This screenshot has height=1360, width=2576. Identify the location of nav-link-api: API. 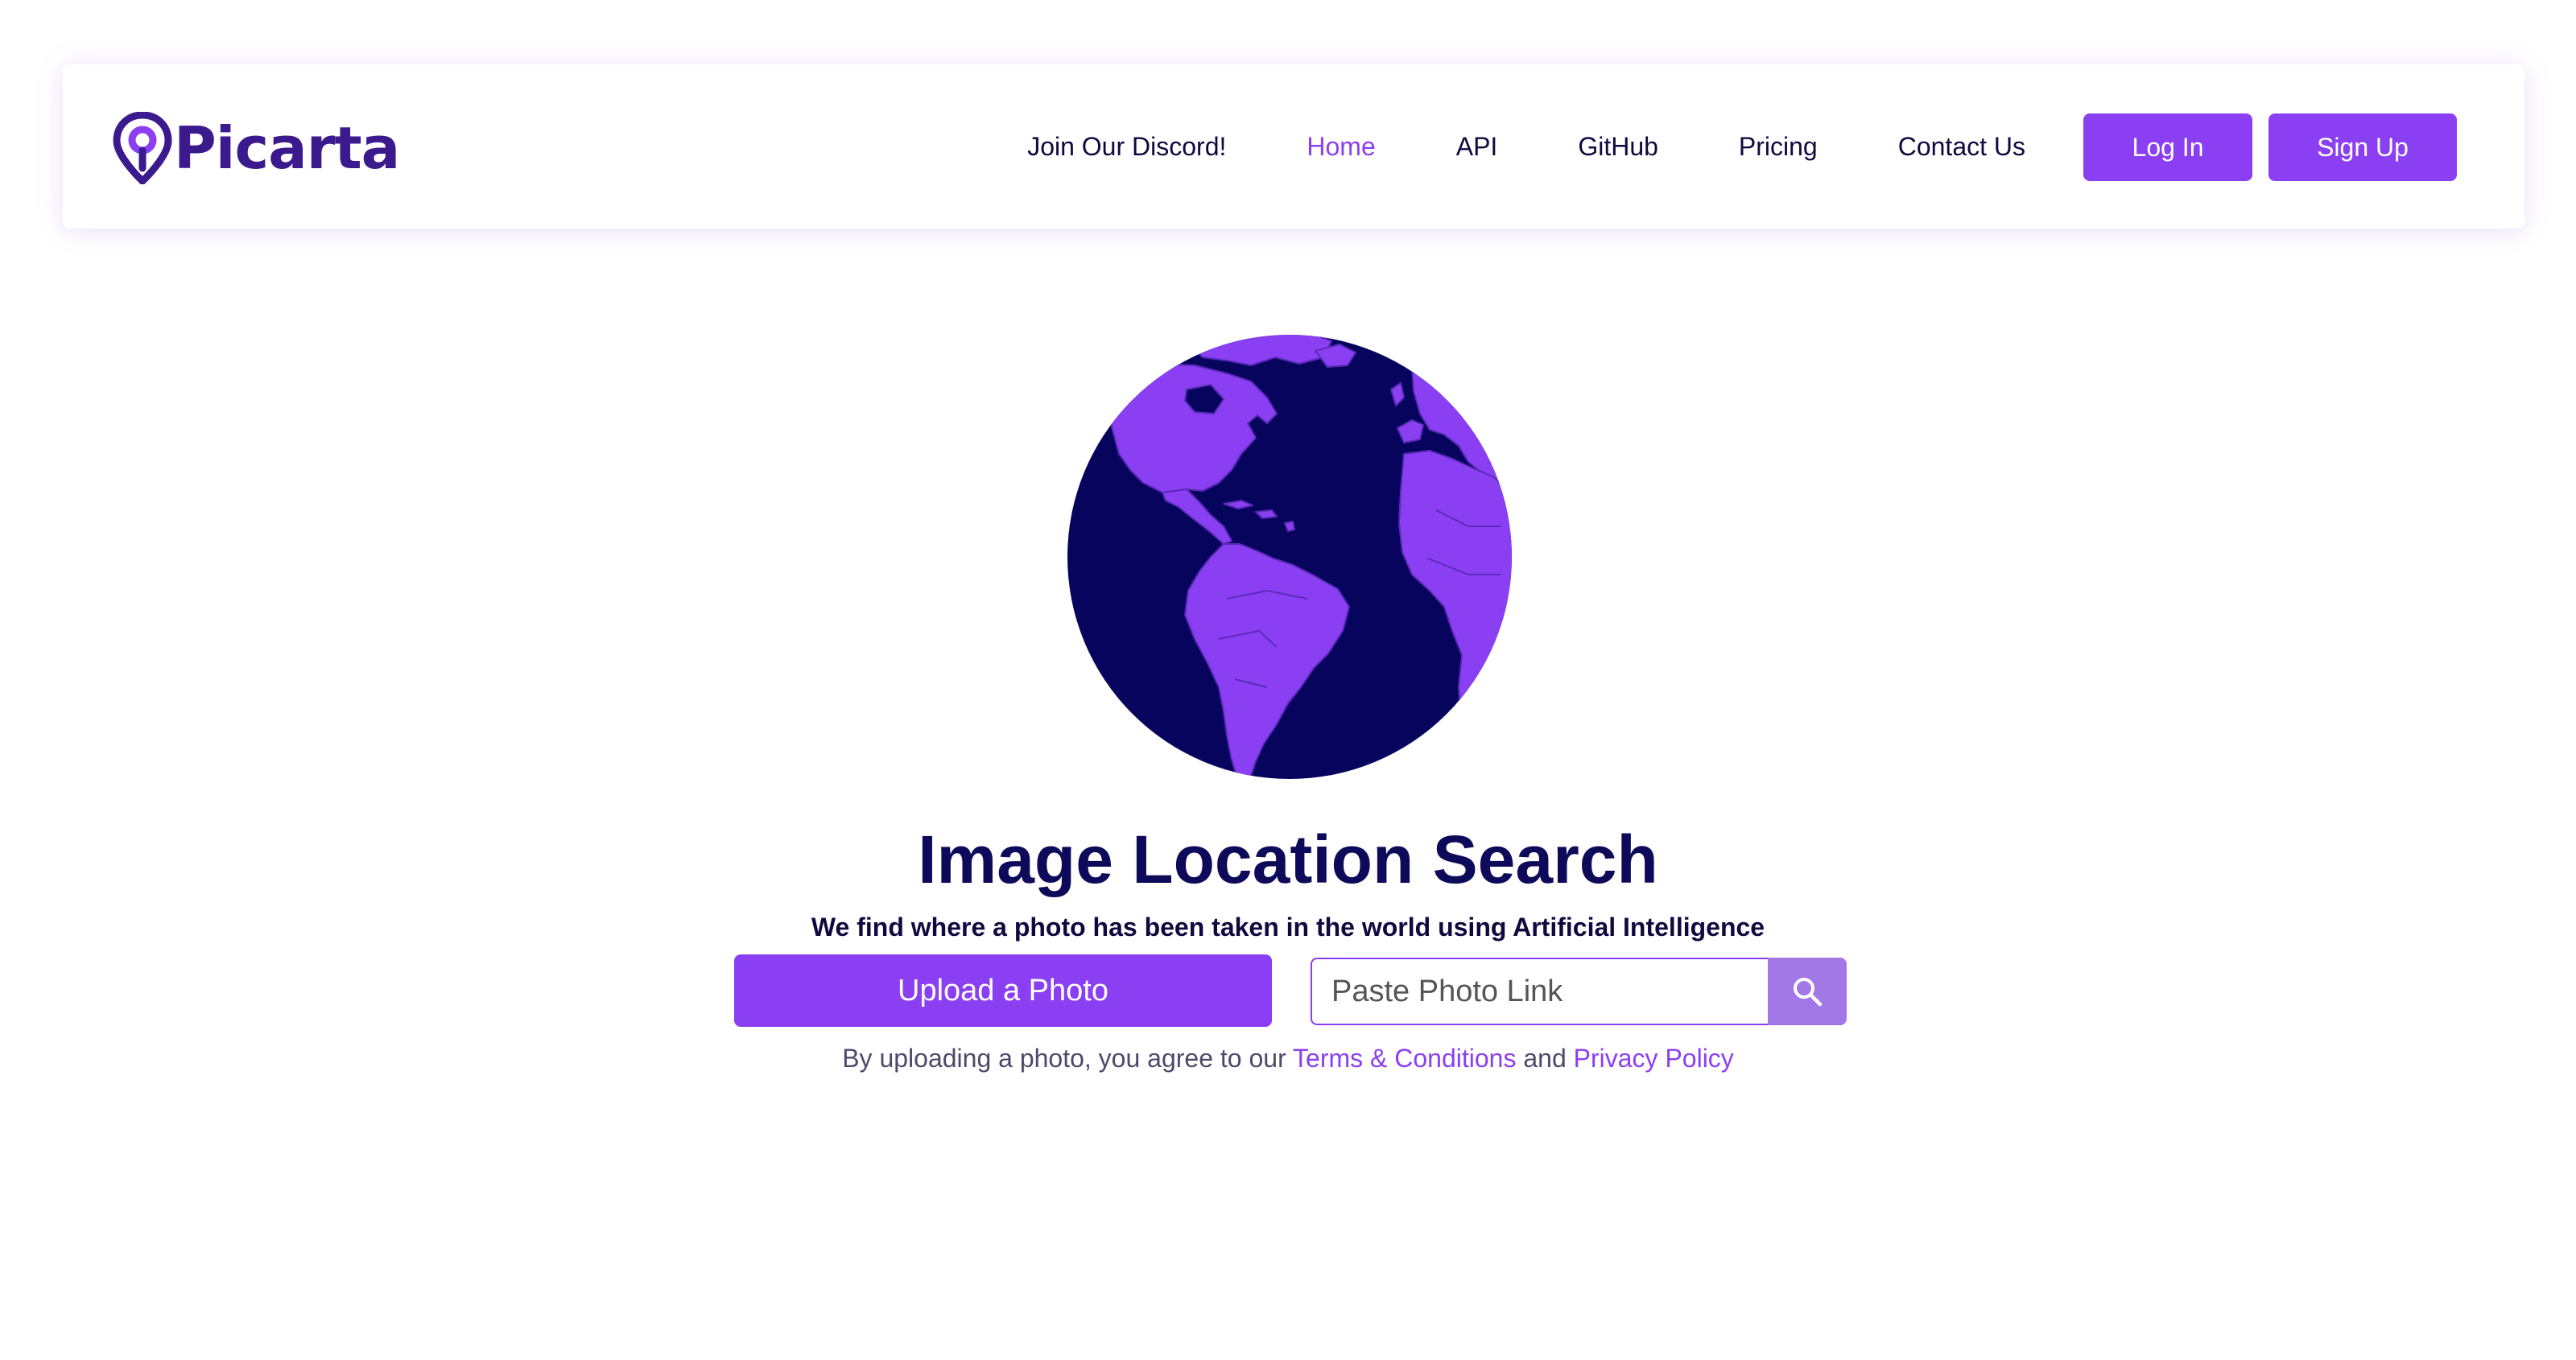
(1477, 147).